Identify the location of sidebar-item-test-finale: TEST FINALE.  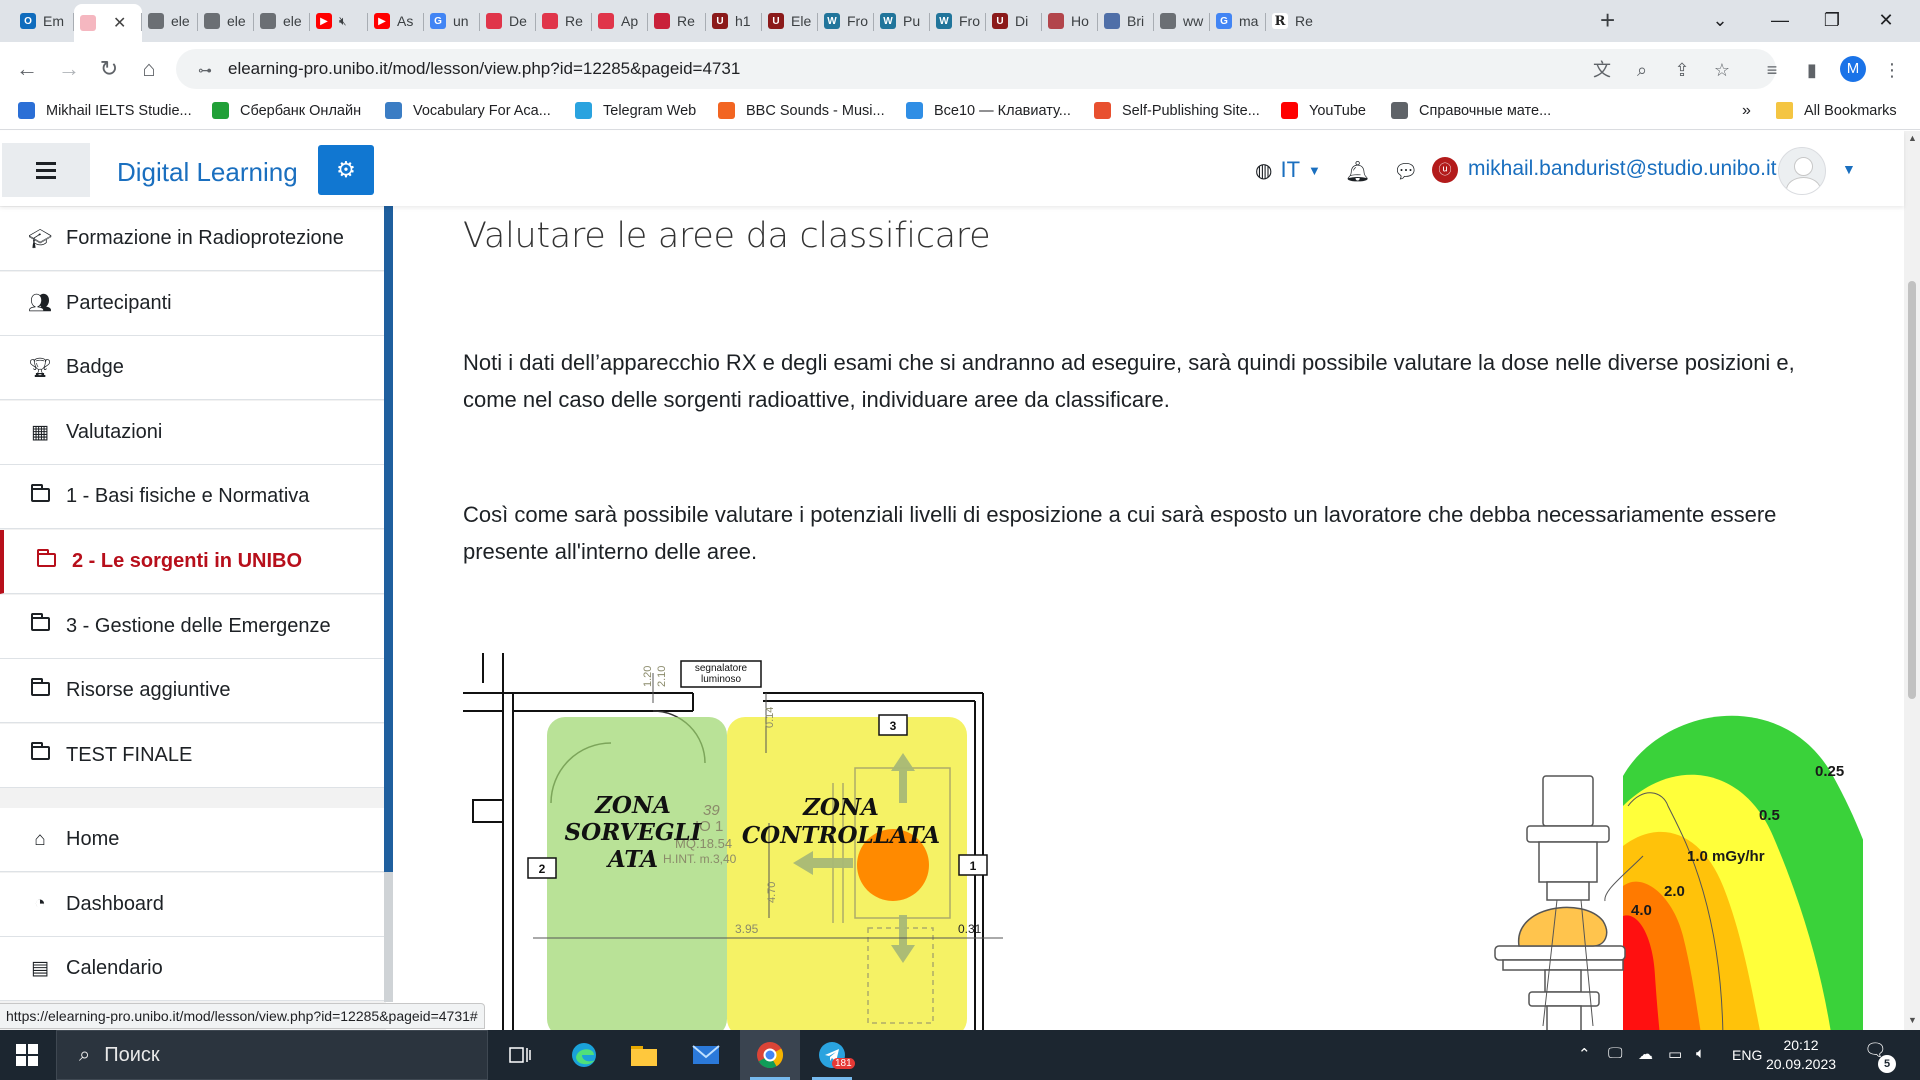
(192, 755).